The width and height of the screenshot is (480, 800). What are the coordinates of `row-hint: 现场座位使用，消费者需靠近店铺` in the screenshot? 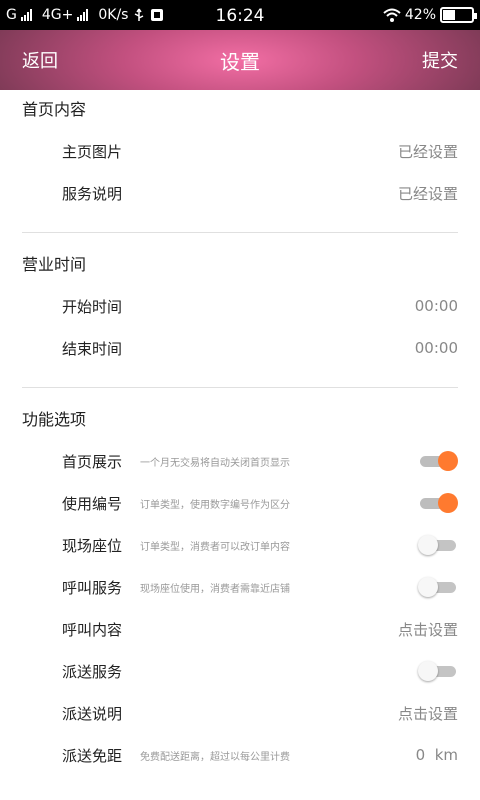 It's located at (215, 589).